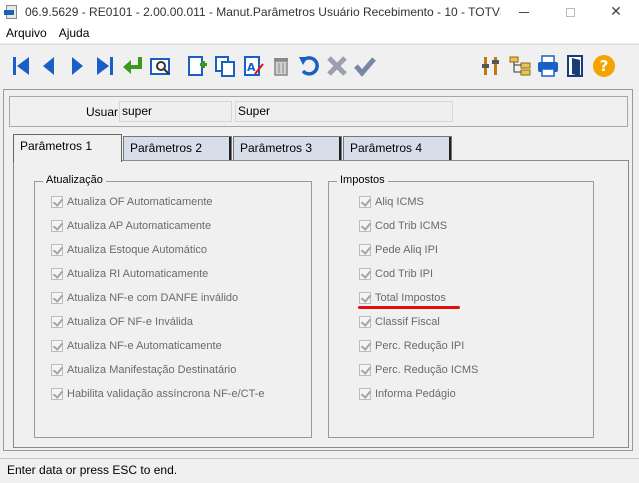 The height and width of the screenshot is (483, 639). What do you see at coordinates (131, 226) in the screenshot?
I see `checkbox-atualiza-ap-auto: Atualiza AP Automaticamente` at bounding box center [131, 226].